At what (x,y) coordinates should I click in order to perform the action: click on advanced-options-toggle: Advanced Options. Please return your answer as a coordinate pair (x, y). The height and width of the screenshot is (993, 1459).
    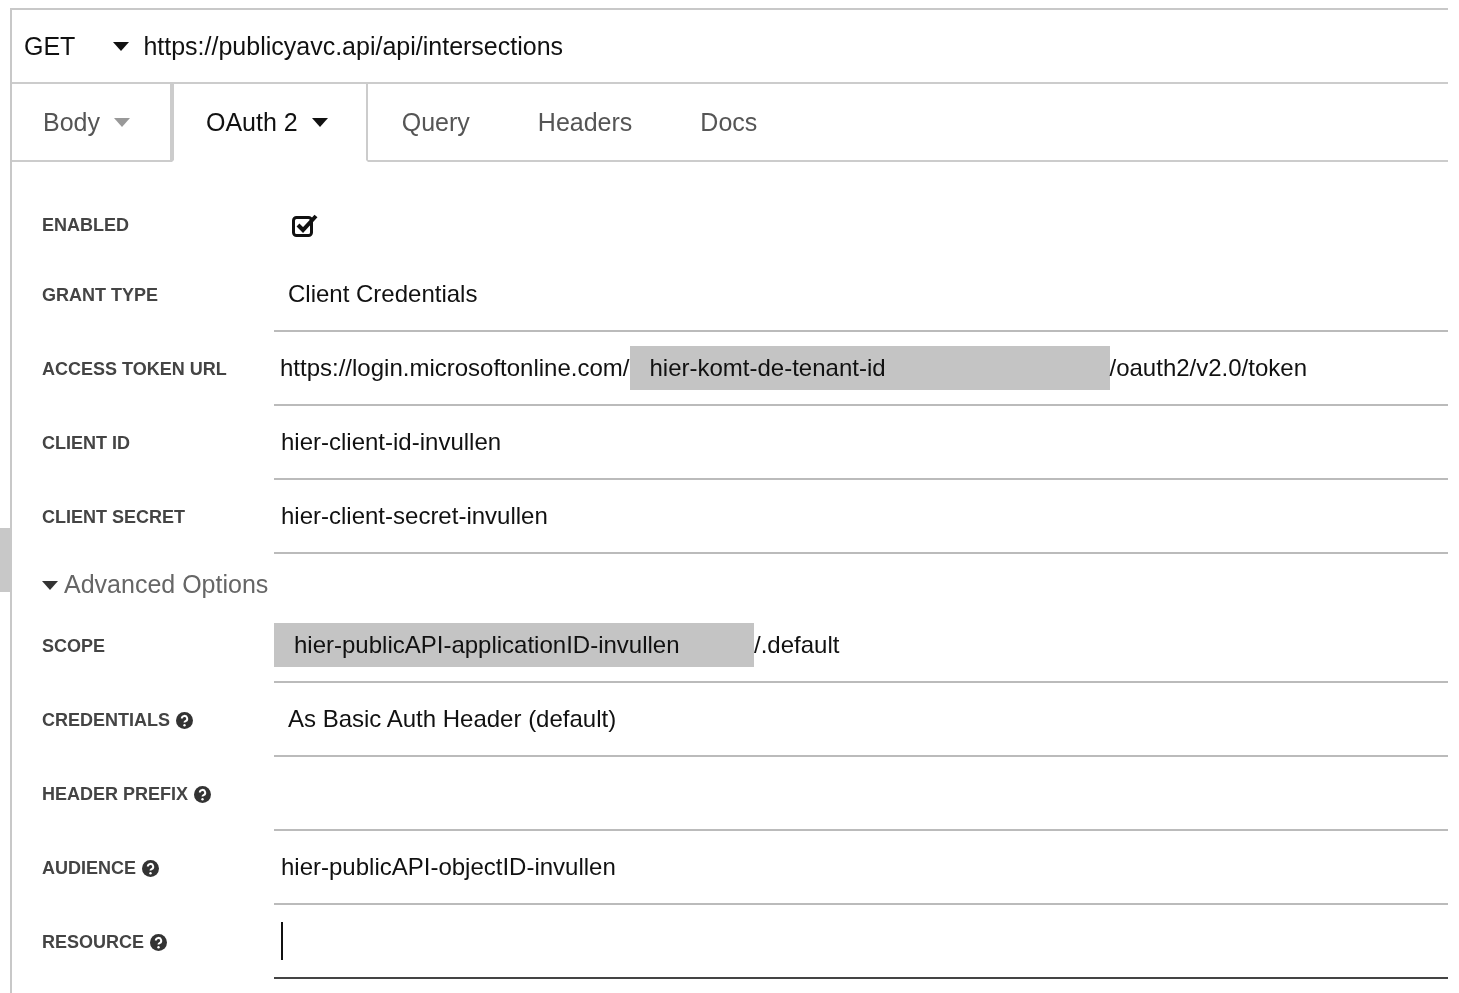
    Looking at the image, I should click on (155, 584).